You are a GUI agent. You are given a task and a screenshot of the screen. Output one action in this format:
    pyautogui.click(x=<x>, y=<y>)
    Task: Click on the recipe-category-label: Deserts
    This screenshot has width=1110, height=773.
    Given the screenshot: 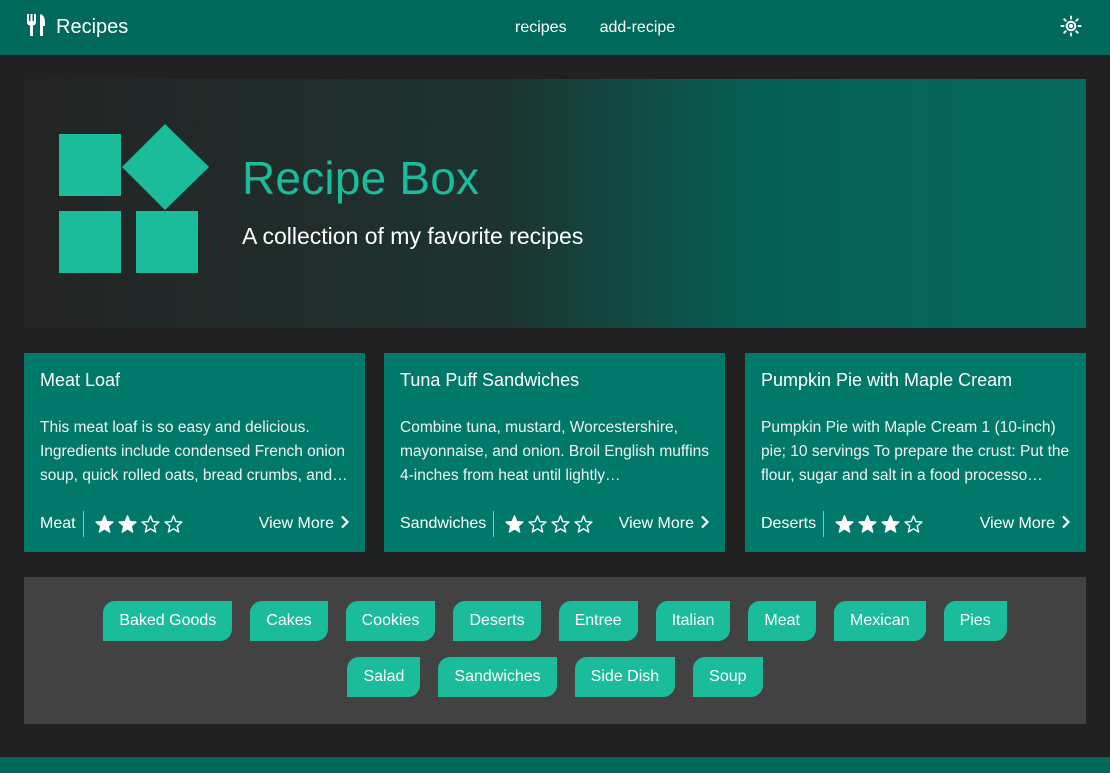 What is the action you would take?
    pyautogui.click(x=793, y=524)
    